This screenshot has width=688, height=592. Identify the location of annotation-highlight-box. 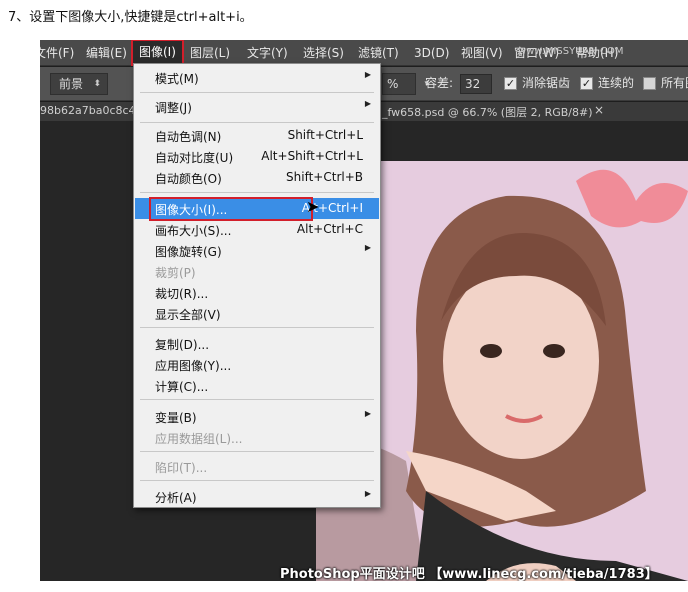
(231, 209).